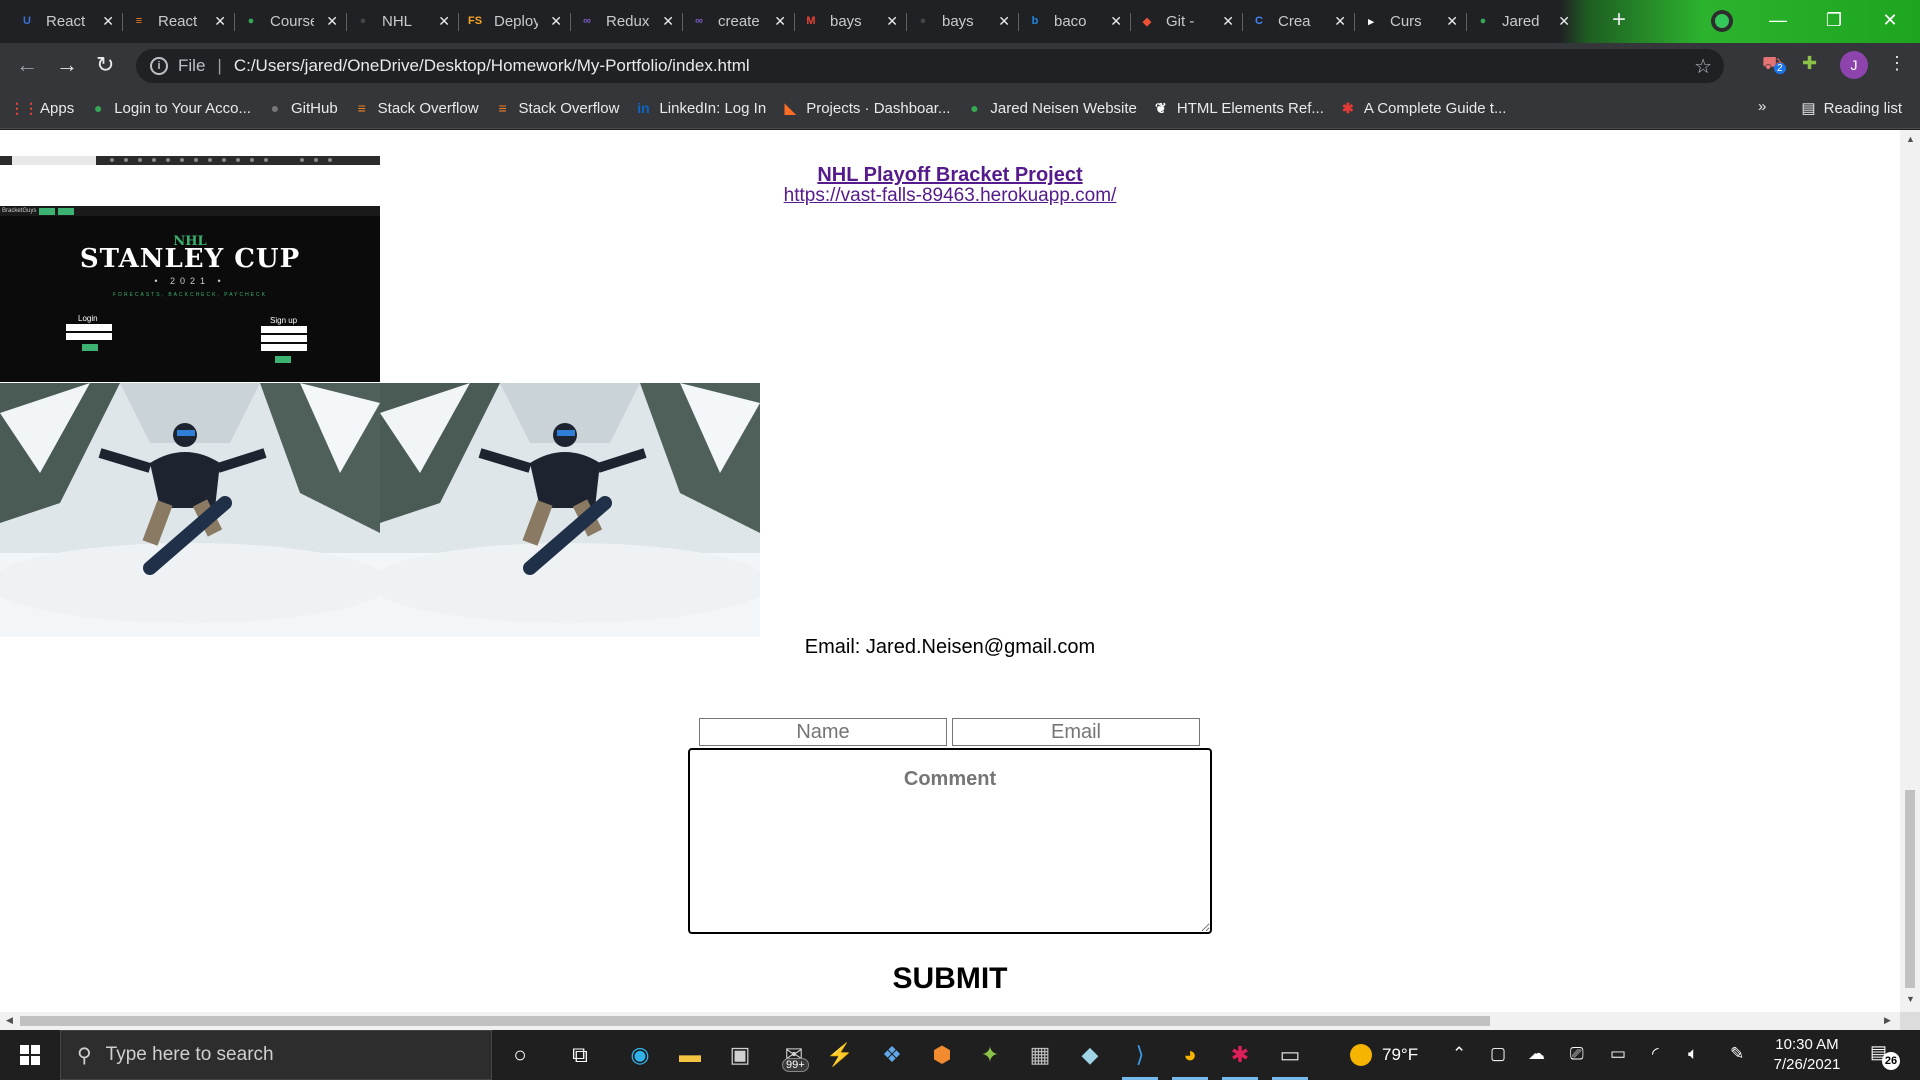  Describe the element at coordinates (1498, 1054) in the screenshot. I see `meet-now-icon: ▢` at that location.